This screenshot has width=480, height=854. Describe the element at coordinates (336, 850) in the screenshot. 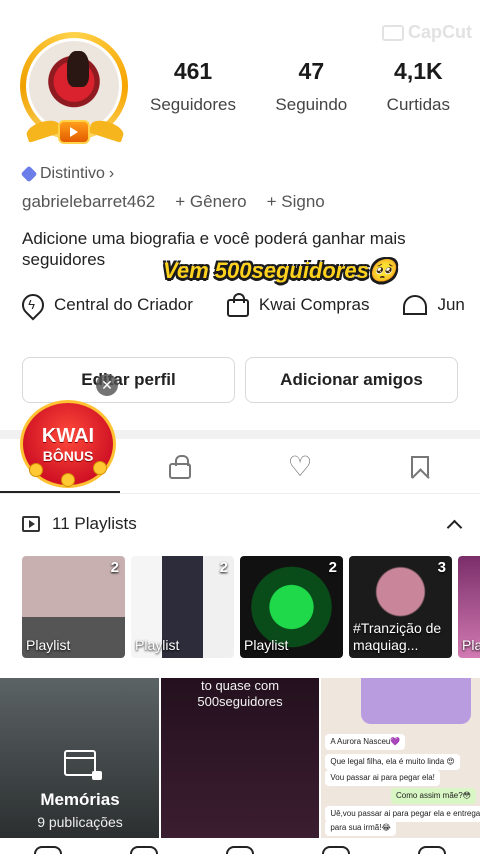

I see `inbox-icon` at that location.